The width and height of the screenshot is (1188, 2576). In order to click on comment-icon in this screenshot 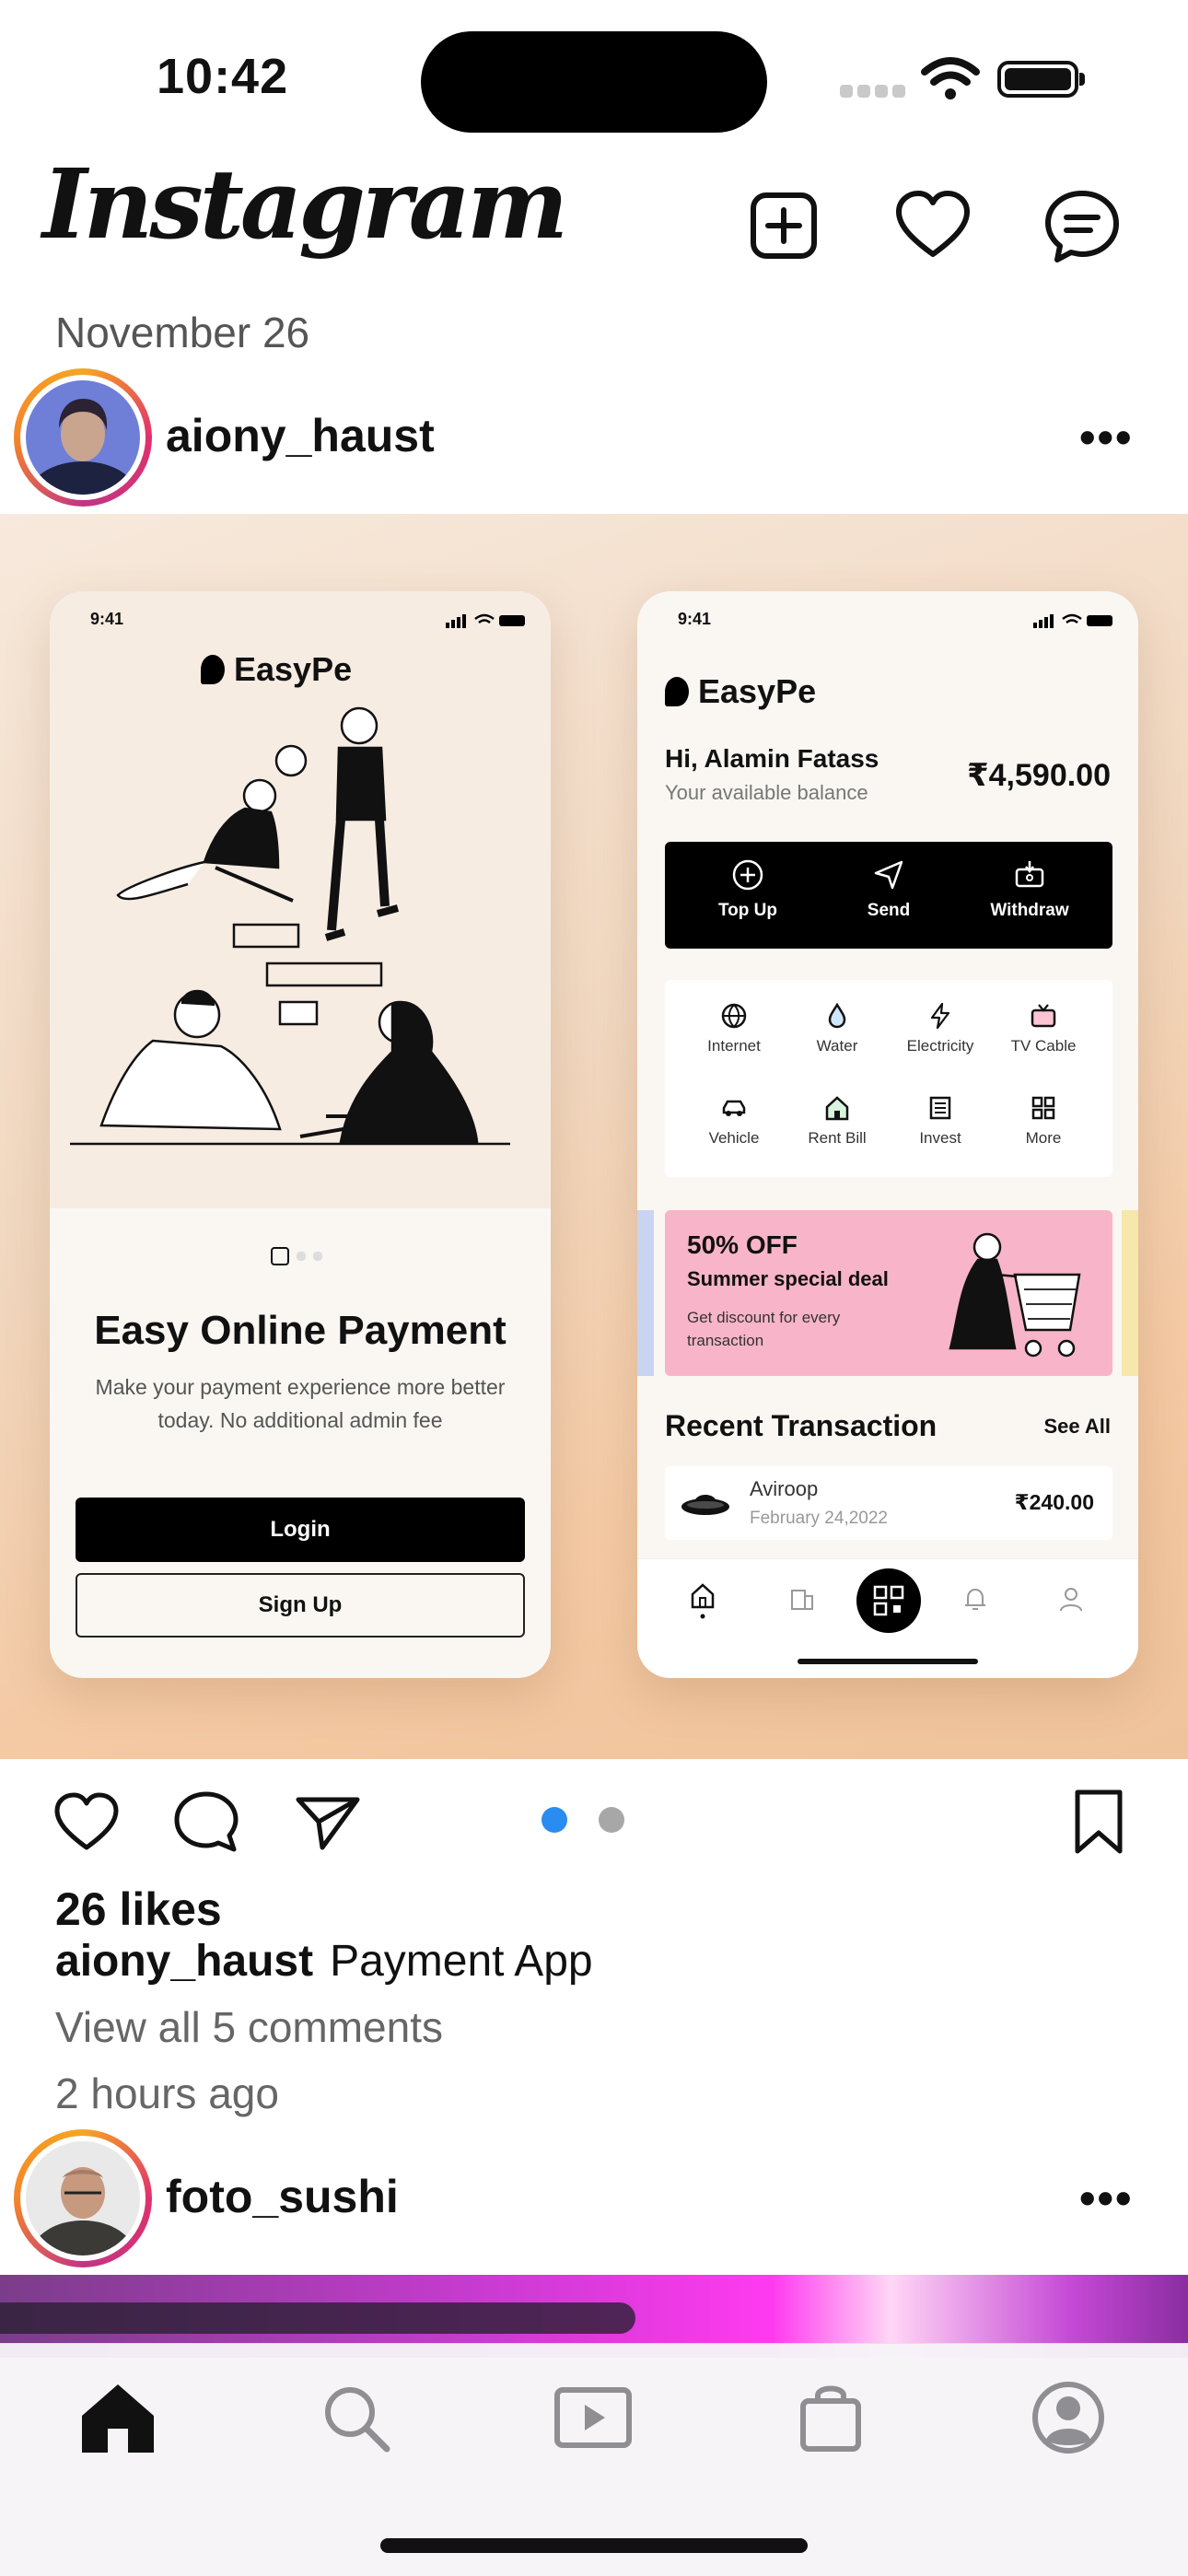, I will do `click(206, 1824)`.